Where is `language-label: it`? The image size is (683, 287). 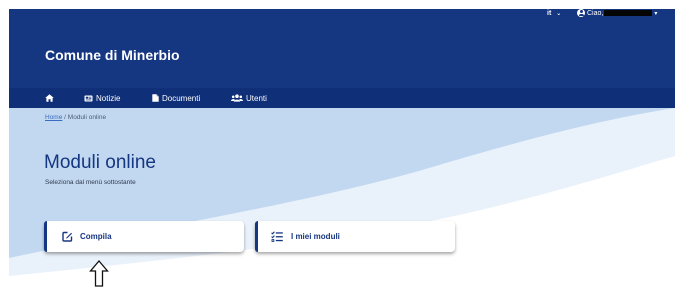 language-label: it is located at coordinates (549, 13).